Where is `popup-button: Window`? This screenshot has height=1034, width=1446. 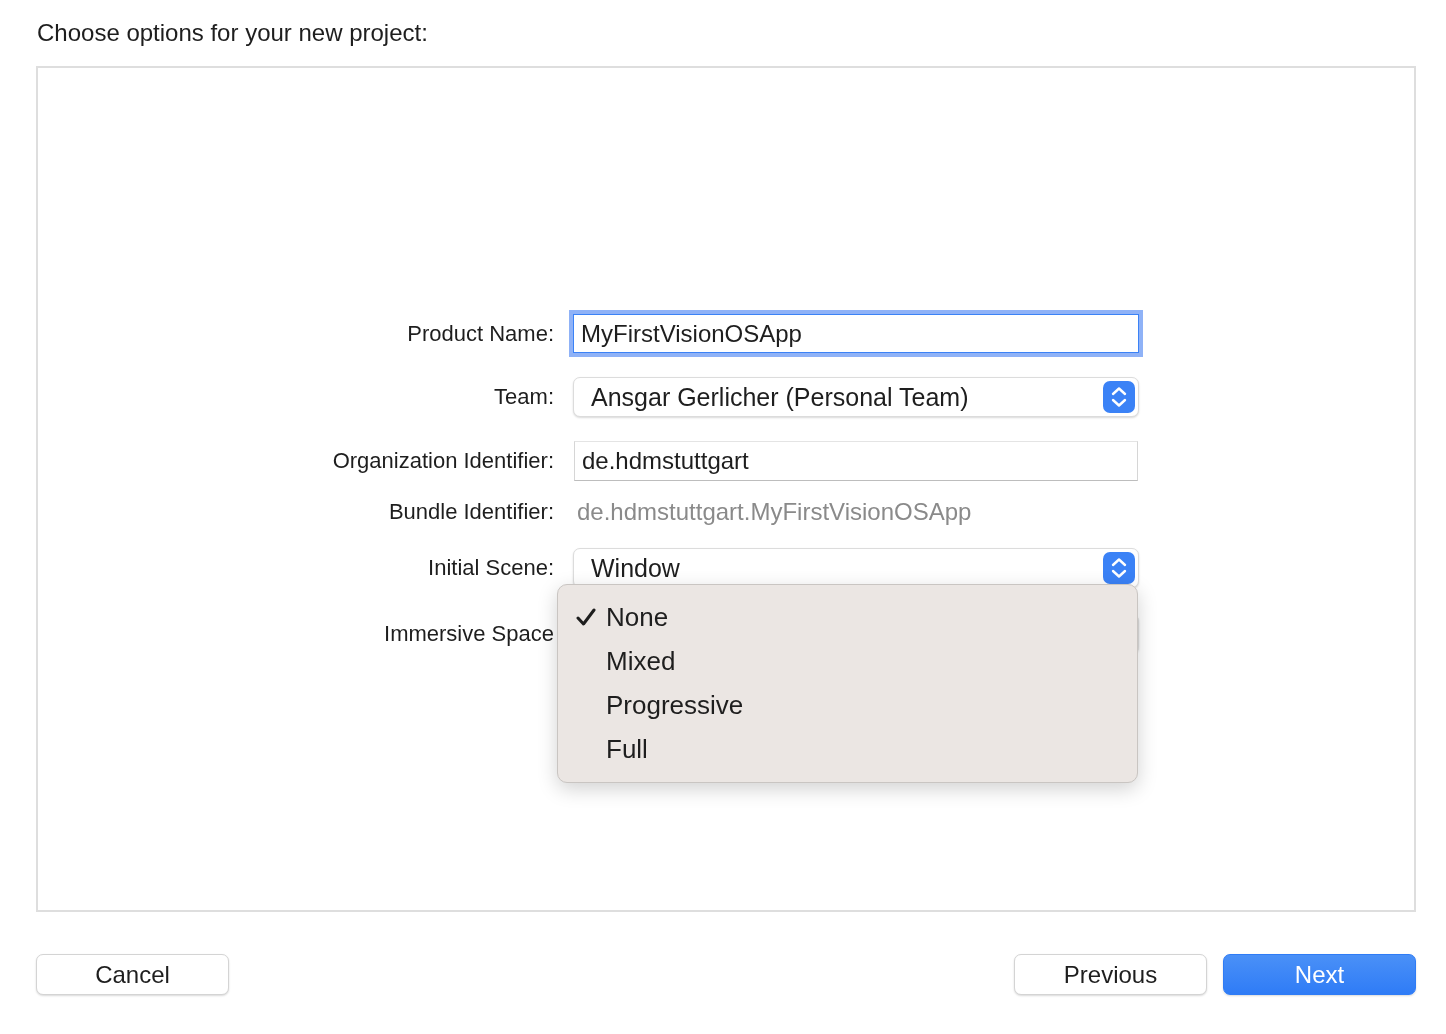
popup-button: Window is located at coordinates (856, 568).